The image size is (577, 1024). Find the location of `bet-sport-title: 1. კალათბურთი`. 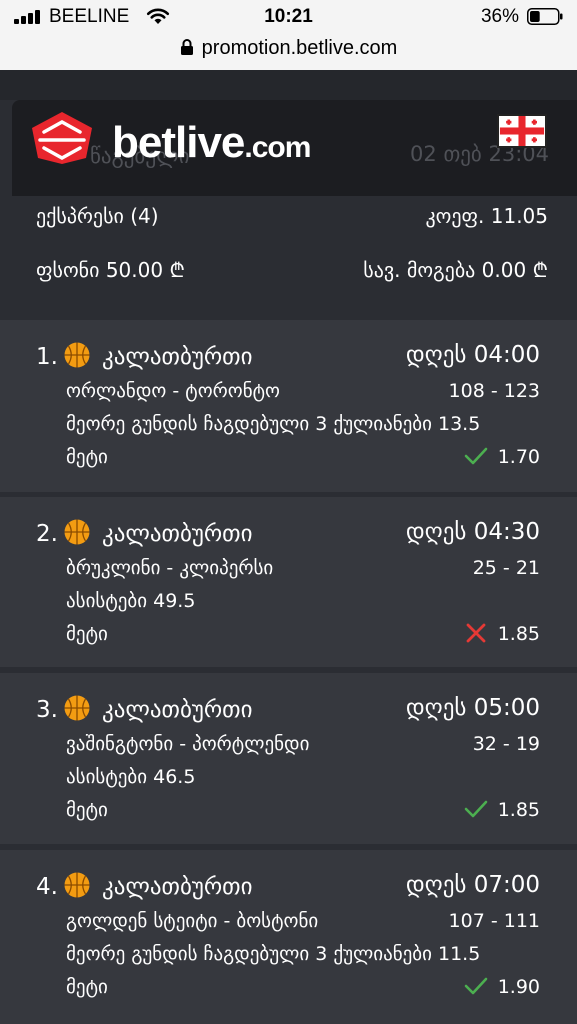

bet-sport-title: 1. კალათბურთი is located at coordinates (144, 356).